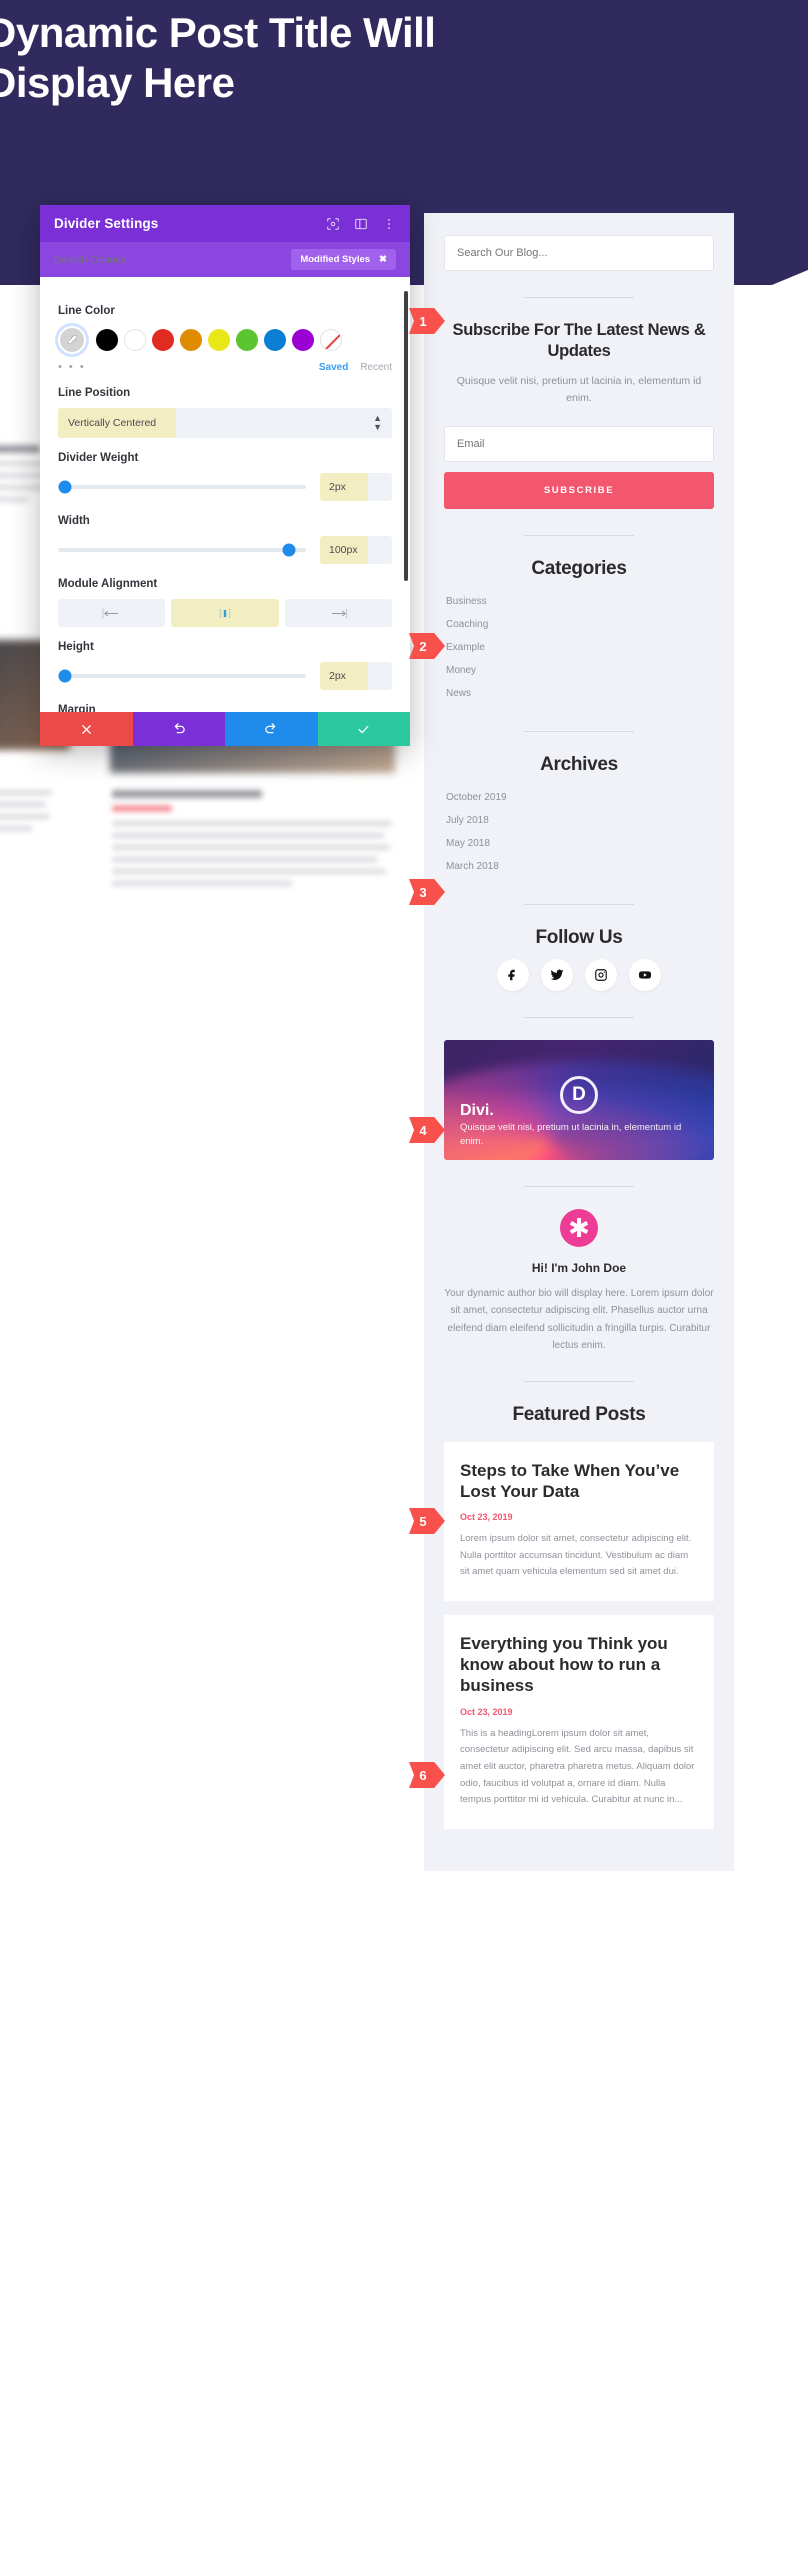 The width and height of the screenshot is (808, 2560). I want to click on height-slider, so click(182, 676).